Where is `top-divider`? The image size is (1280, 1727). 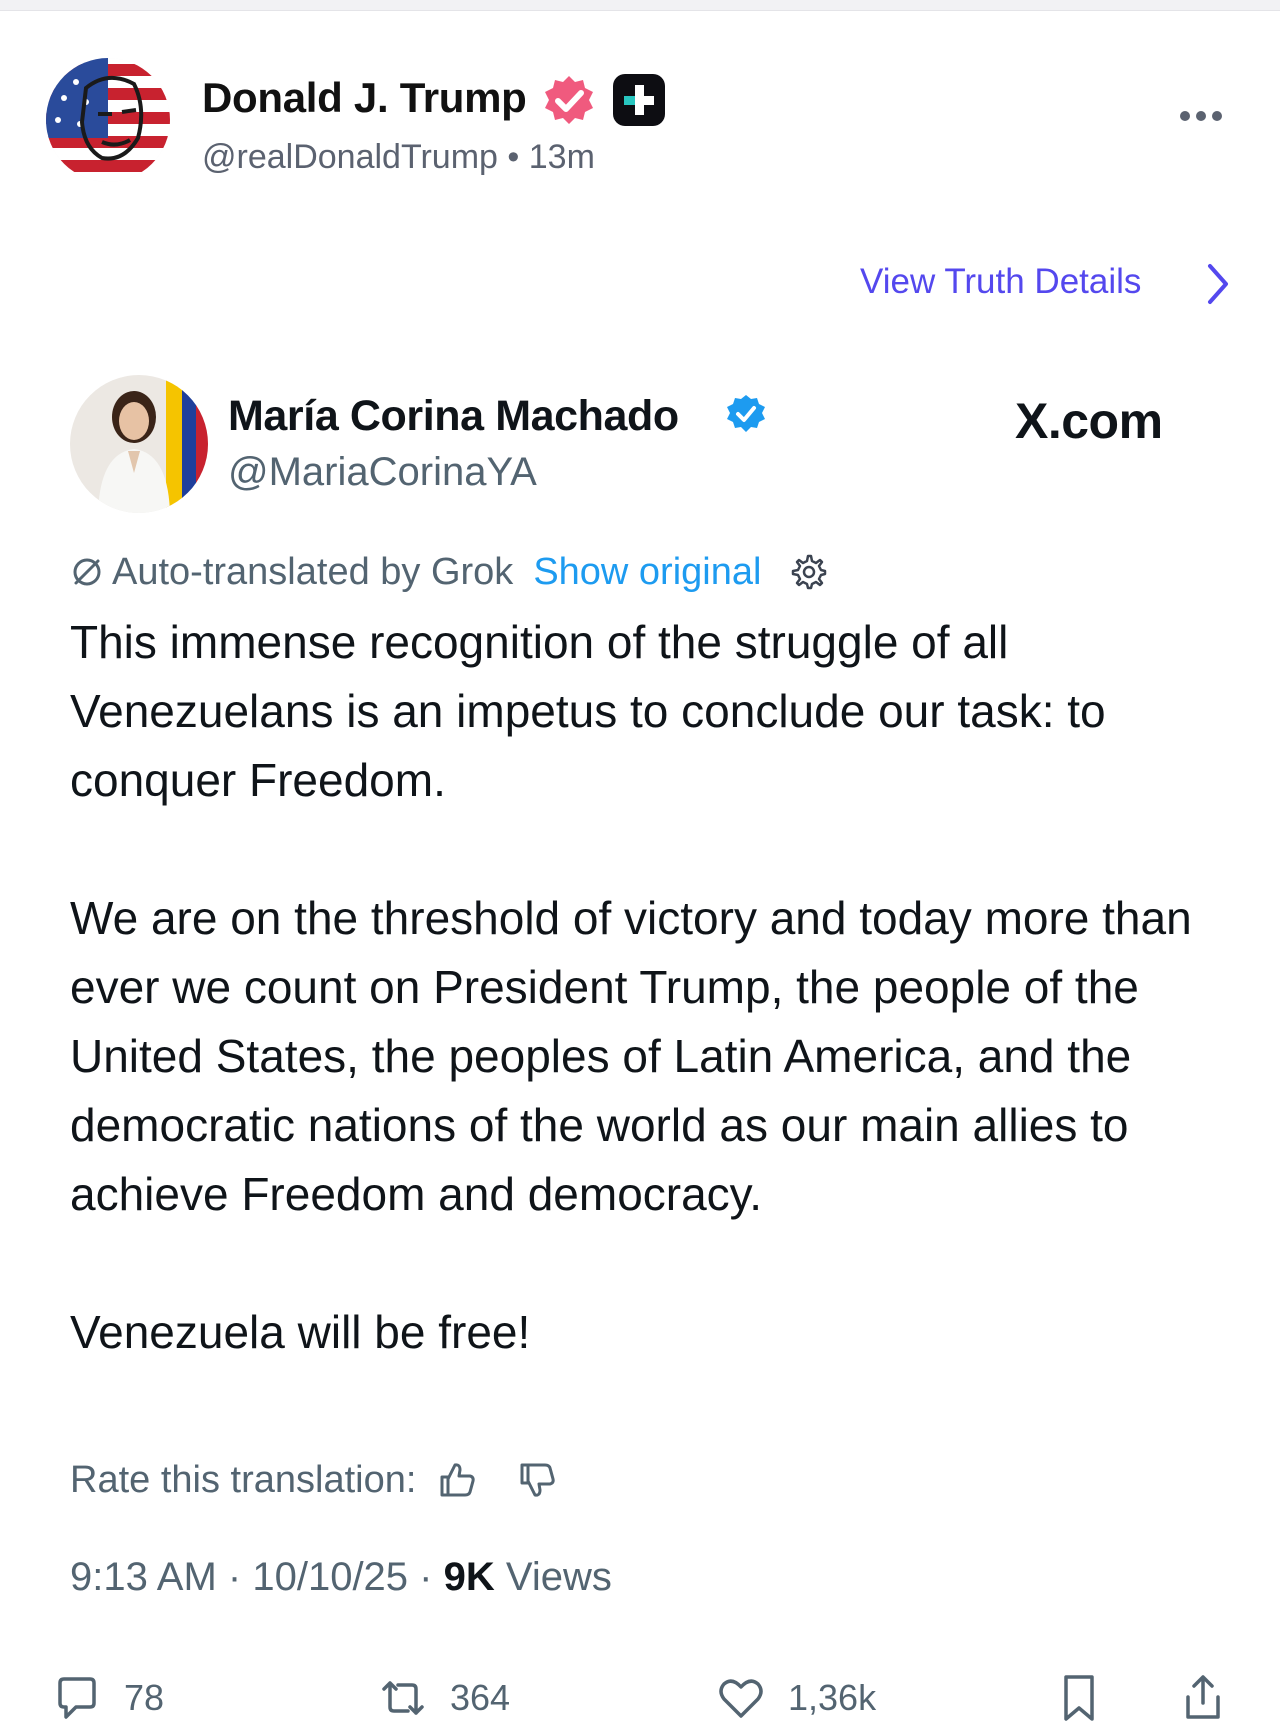
top-divider is located at coordinates (640, 5).